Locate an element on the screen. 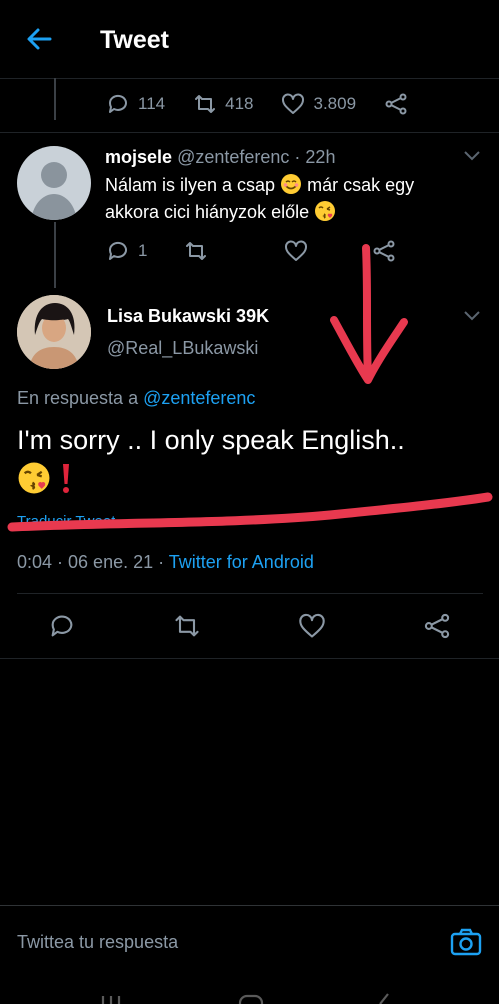 This screenshot has height=1004, width=499. reply-input: Twittea tu respuesta is located at coordinates (97, 942).